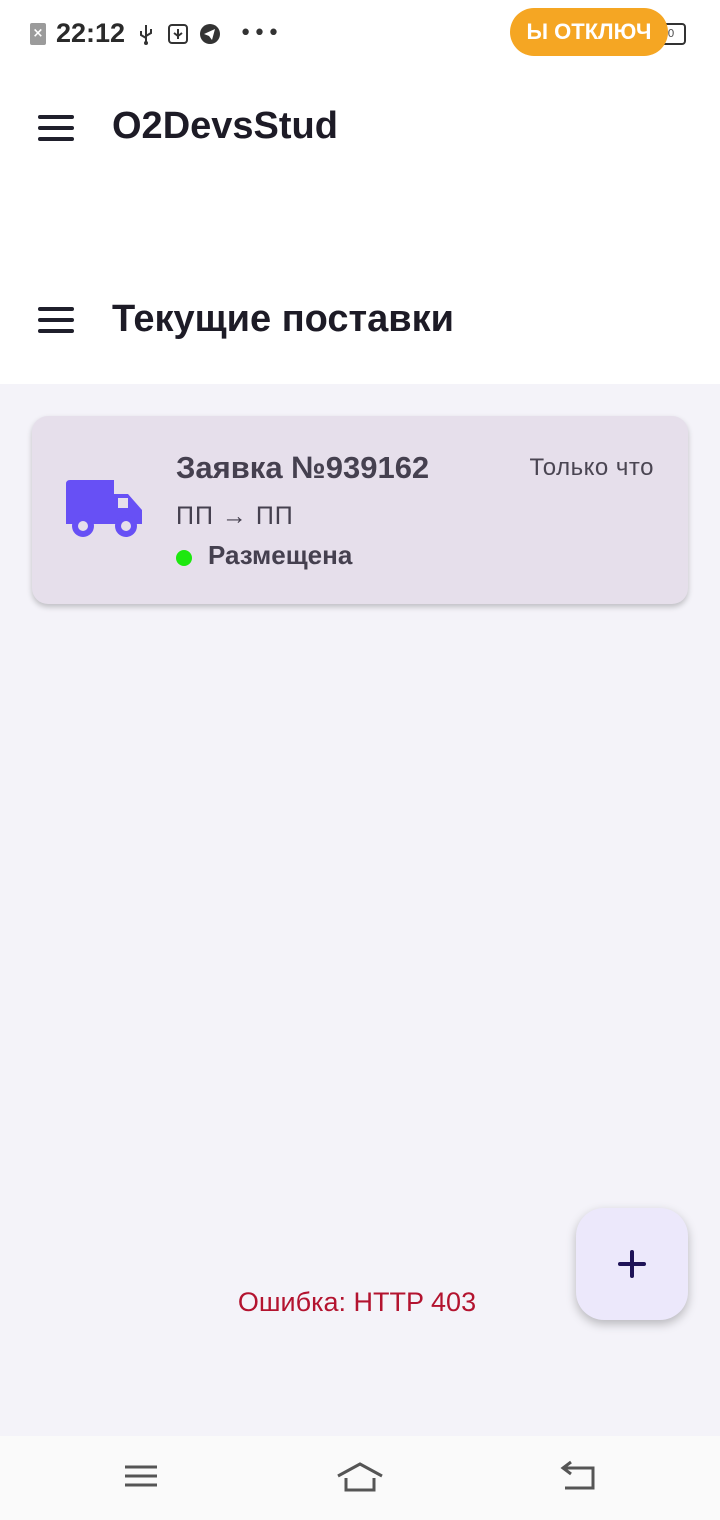 This screenshot has height=1520, width=720. What do you see at coordinates (235, 516) in the screenshot?
I see `request-route: ПП → ПП` at bounding box center [235, 516].